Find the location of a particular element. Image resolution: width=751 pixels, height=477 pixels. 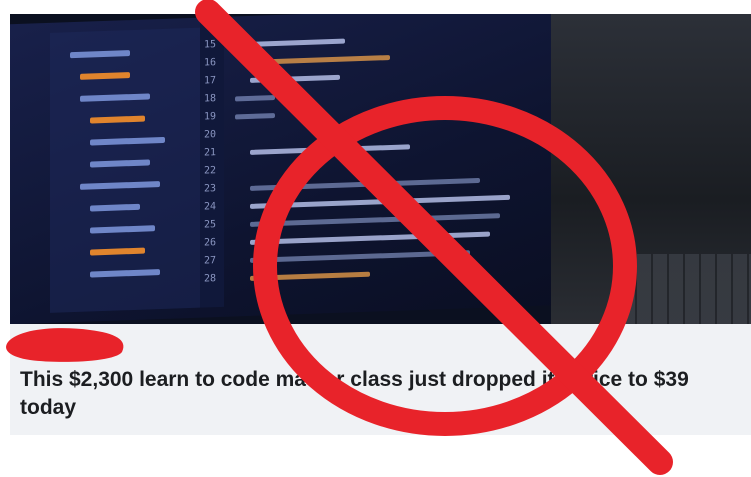

line-number: 17 is located at coordinates (210, 81).